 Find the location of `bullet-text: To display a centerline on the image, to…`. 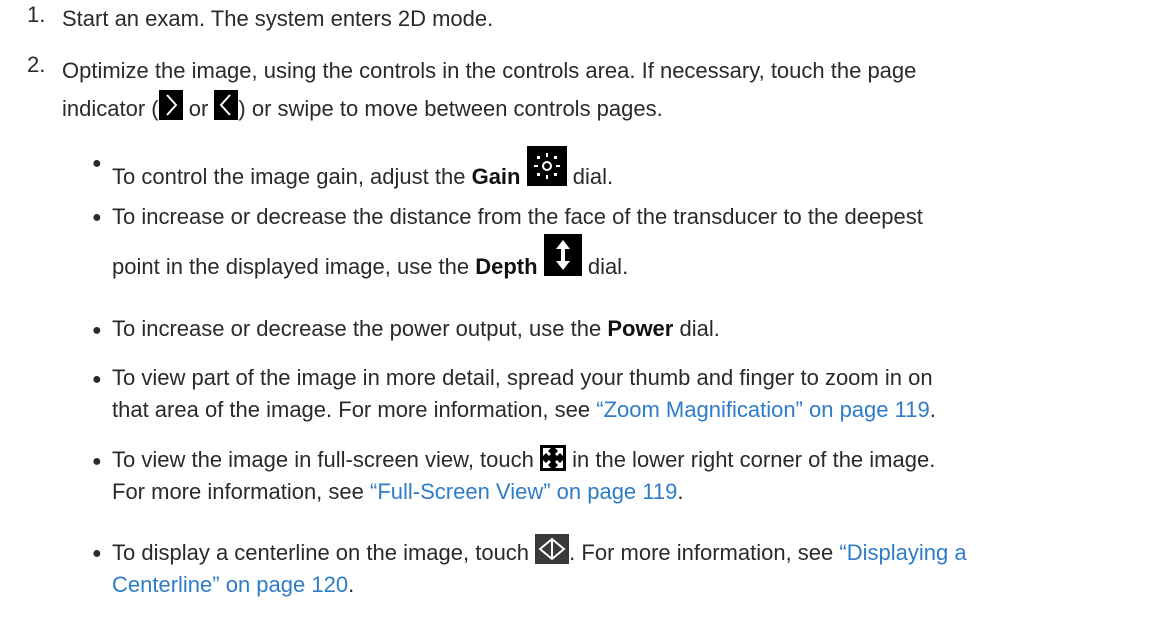

bullet-text: To display a centerline on the image, to… is located at coordinates (321, 552).